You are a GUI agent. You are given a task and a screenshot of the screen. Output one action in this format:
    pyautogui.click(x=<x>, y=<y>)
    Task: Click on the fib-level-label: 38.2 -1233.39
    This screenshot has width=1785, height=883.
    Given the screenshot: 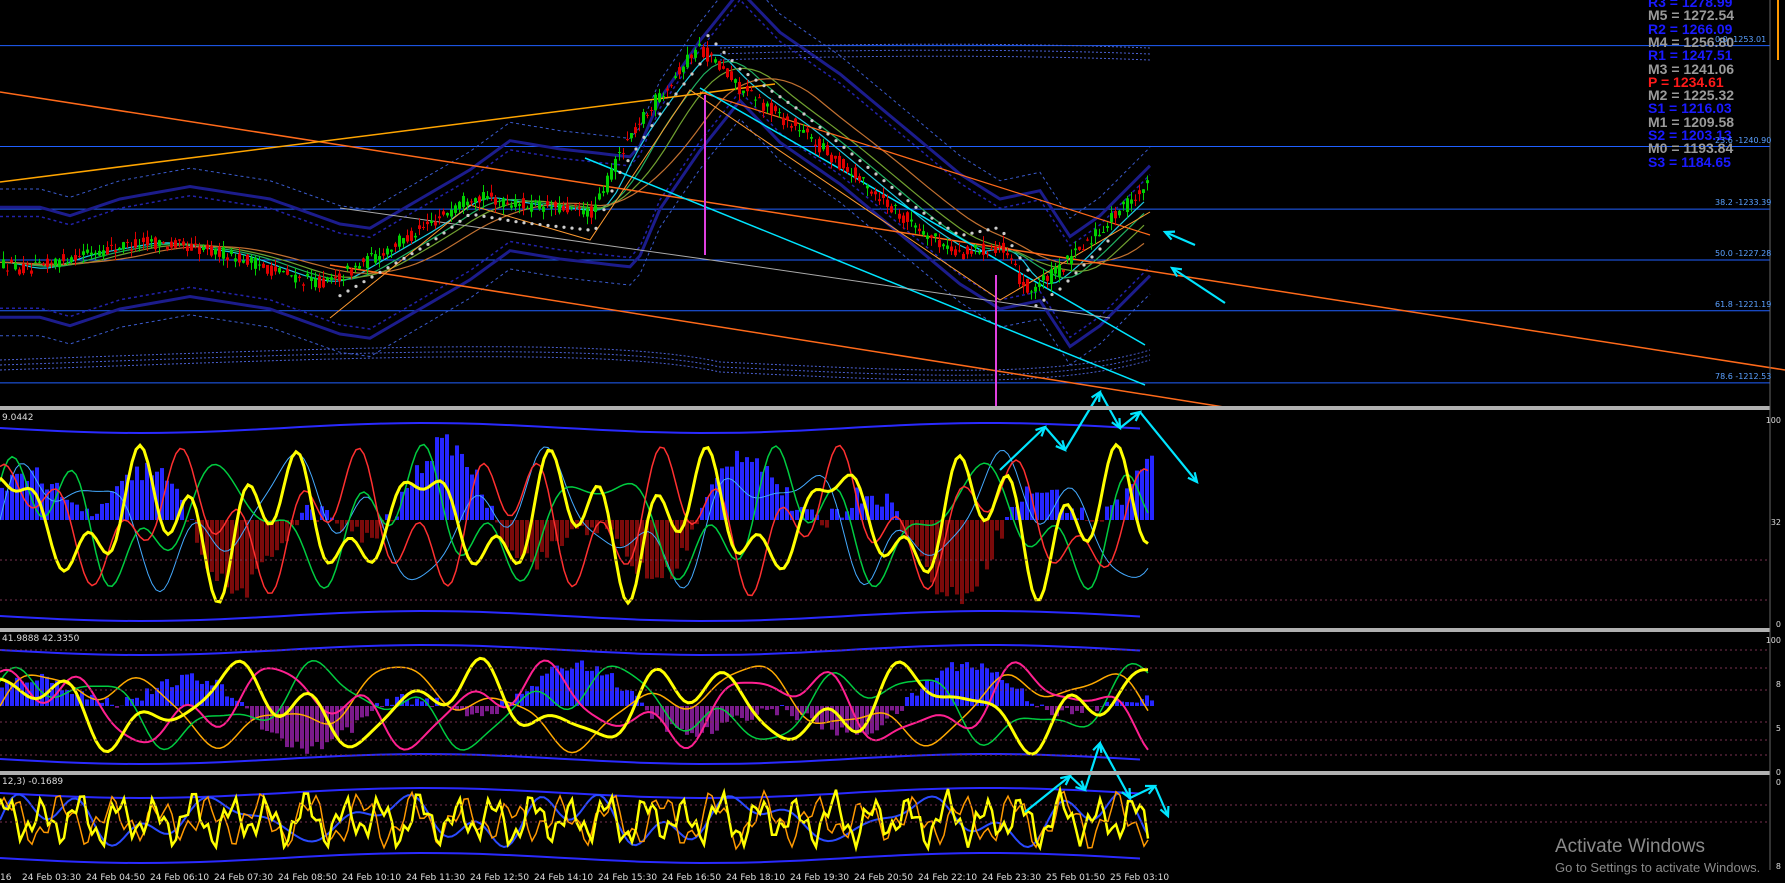 What is the action you would take?
    pyautogui.click(x=1743, y=203)
    